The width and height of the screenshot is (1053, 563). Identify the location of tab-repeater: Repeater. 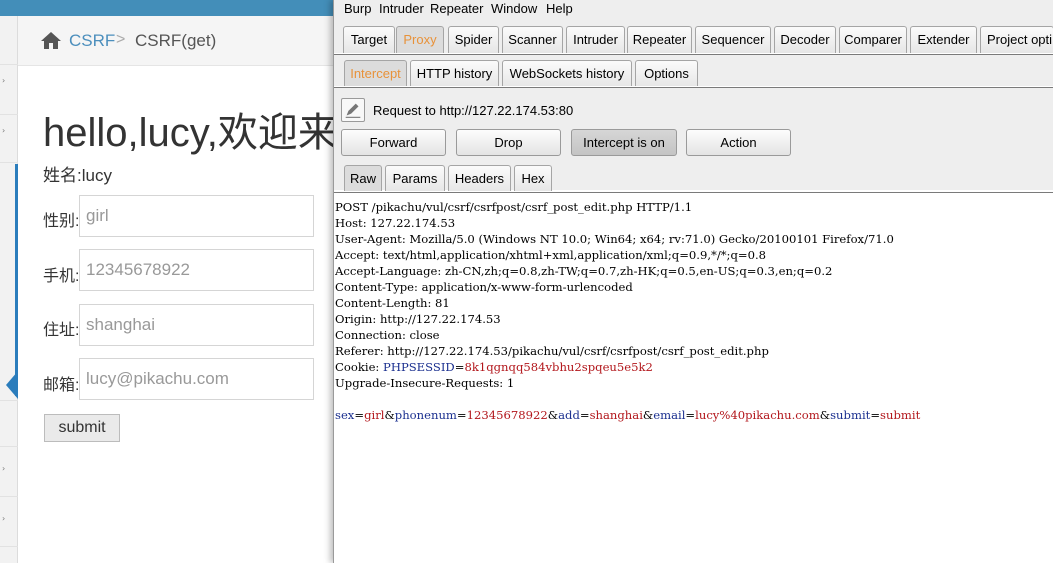
(659, 39).